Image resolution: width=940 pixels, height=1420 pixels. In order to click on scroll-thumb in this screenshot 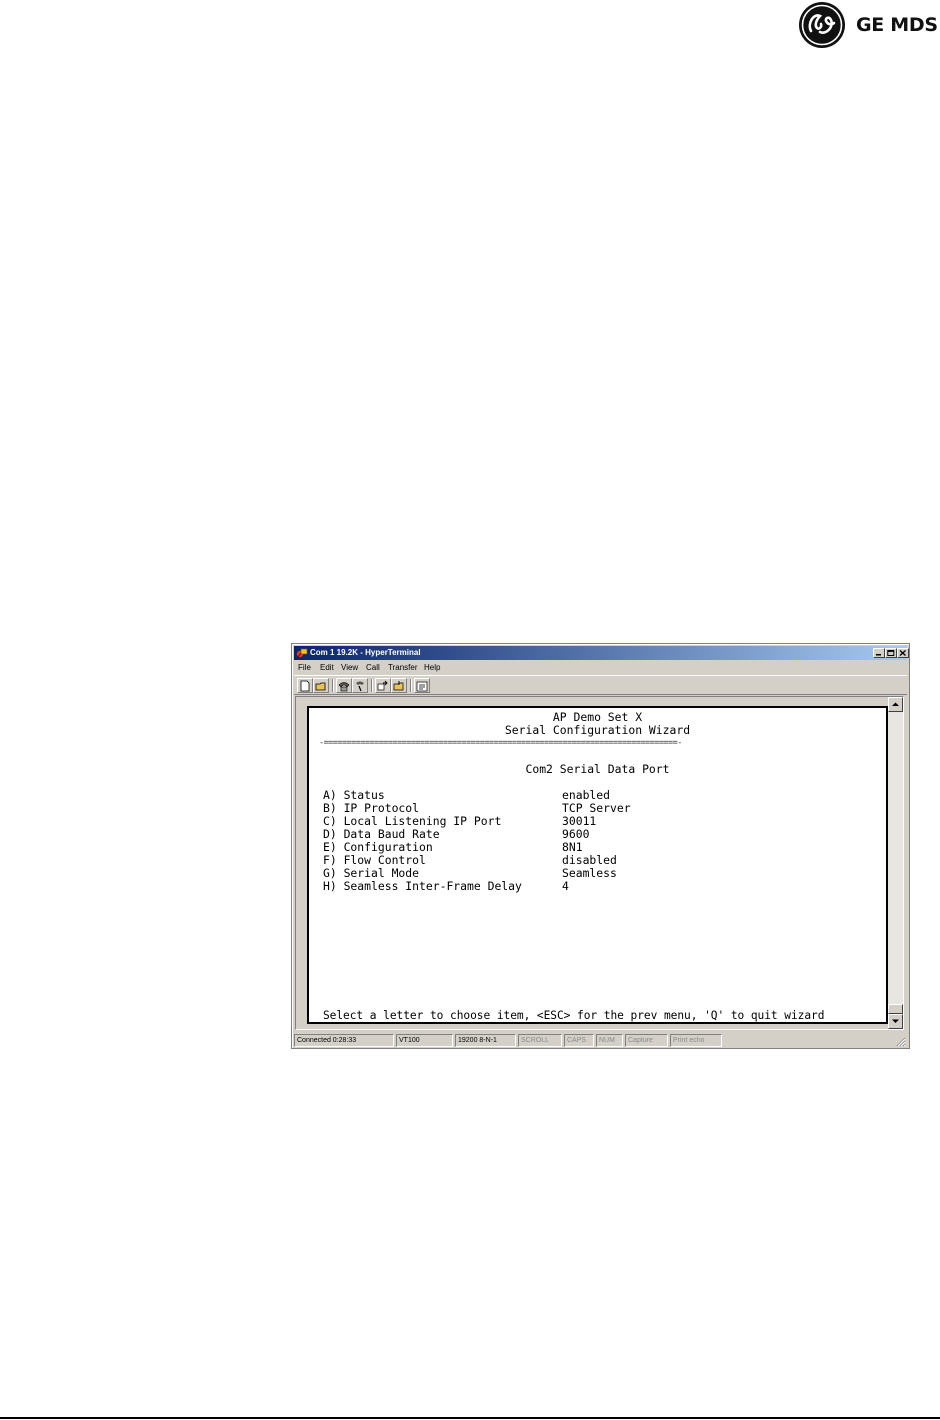, I will do `click(895, 1009)`.